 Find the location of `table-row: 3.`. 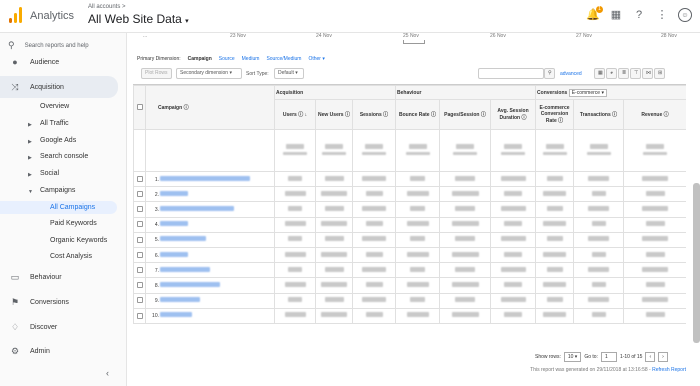

table-row: 3. is located at coordinates (409, 209).